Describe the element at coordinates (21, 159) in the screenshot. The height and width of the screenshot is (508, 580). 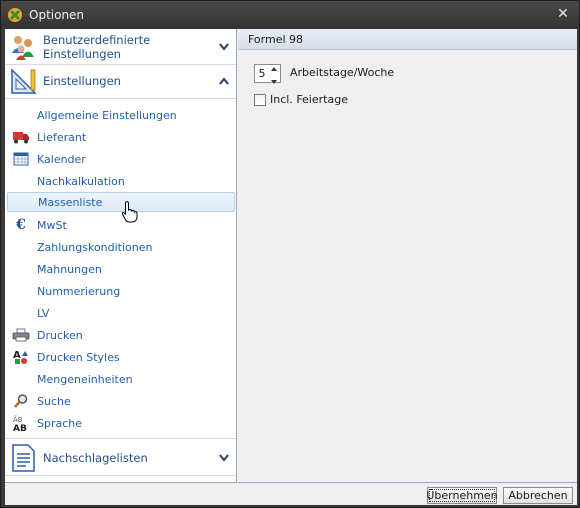
I see `calendar-icon` at that location.